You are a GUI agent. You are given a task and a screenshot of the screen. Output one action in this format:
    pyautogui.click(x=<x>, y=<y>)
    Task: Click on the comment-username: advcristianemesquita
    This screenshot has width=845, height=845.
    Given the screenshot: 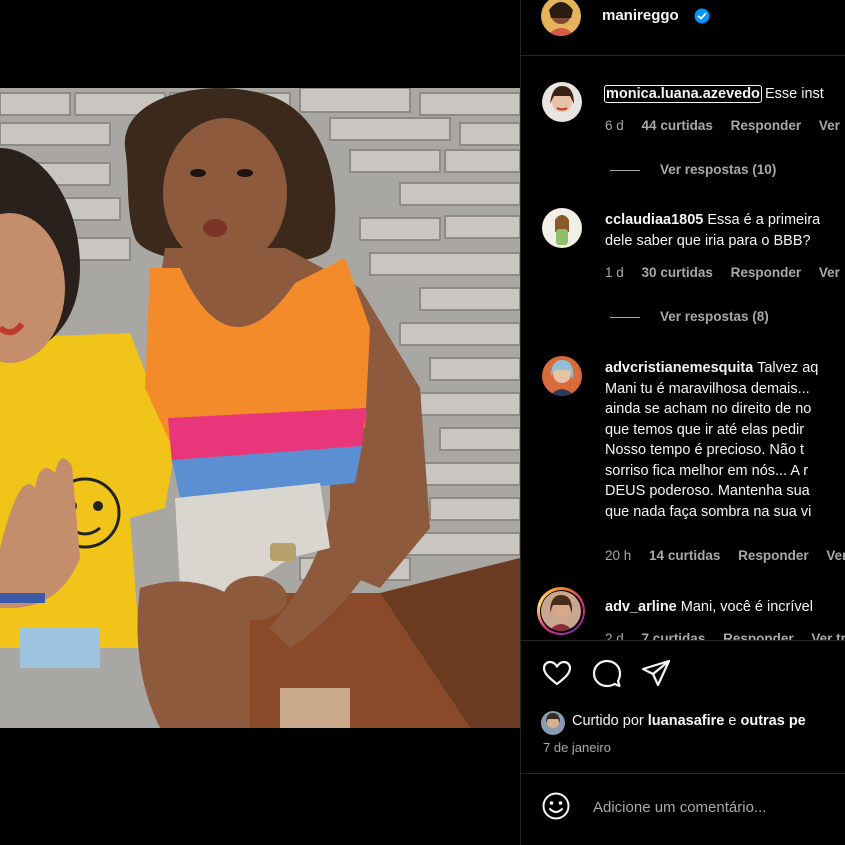 What is the action you would take?
    pyautogui.click(x=679, y=368)
    